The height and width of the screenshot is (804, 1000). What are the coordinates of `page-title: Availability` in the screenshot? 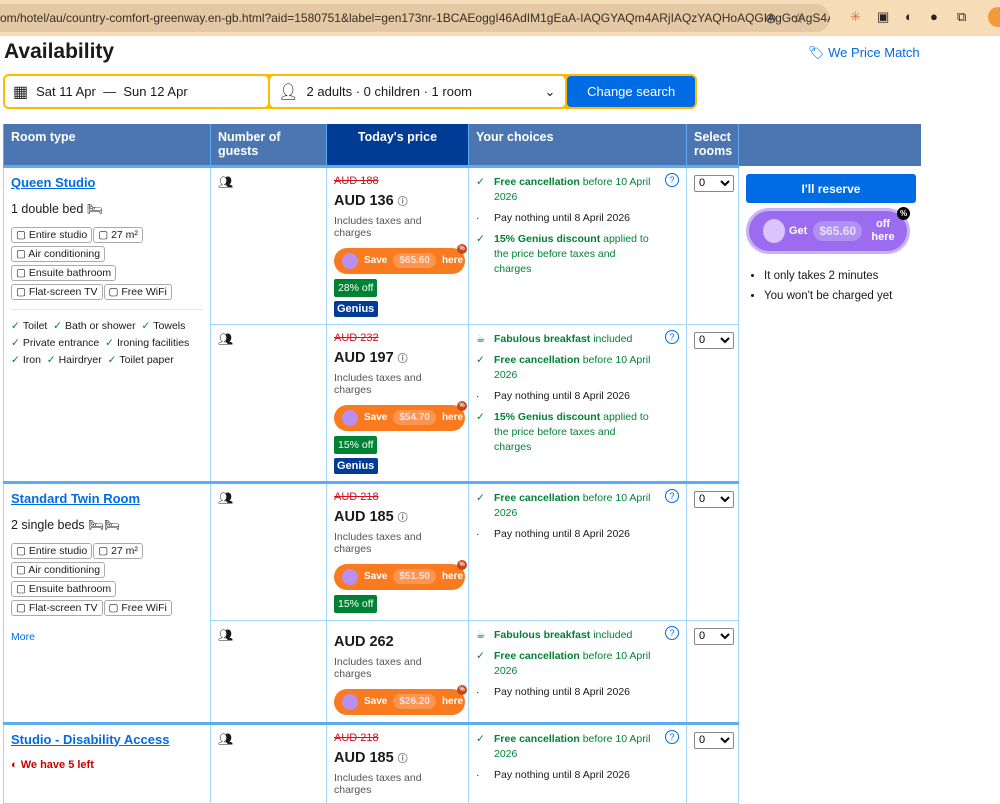 It's located at (59, 51).